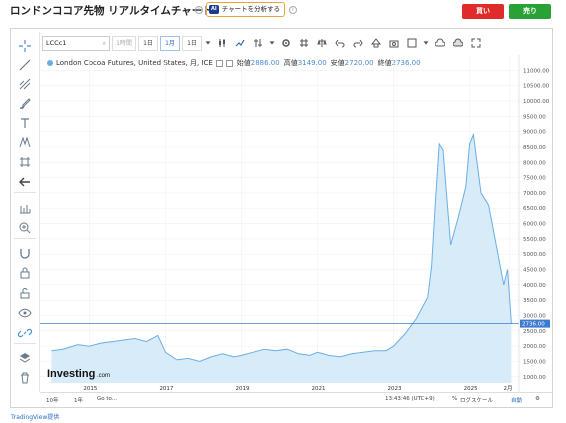 The image size is (566, 423). Describe the element at coordinates (25, 83) in the screenshot. I see `fibonacci-icon` at that location.